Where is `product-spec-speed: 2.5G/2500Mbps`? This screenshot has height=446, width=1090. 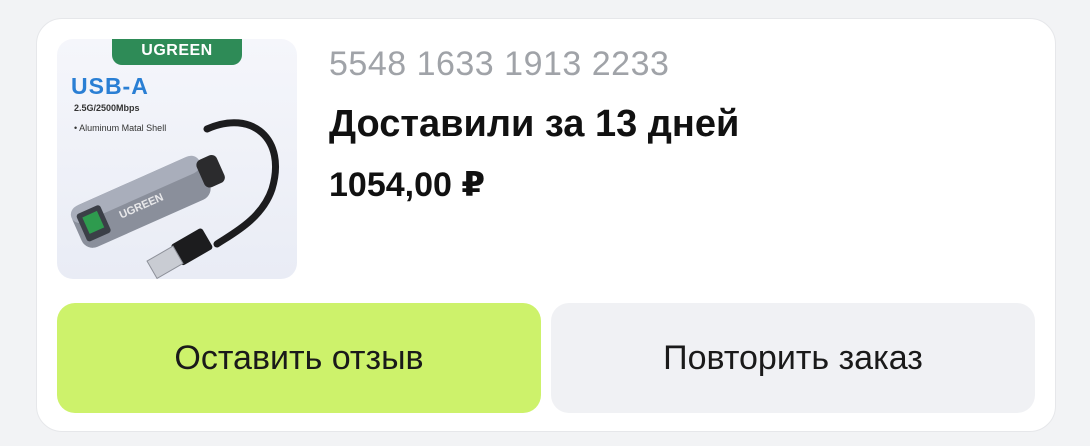 product-spec-speed: 2.5G/2500Mbps is located at coordinates (107, 108).